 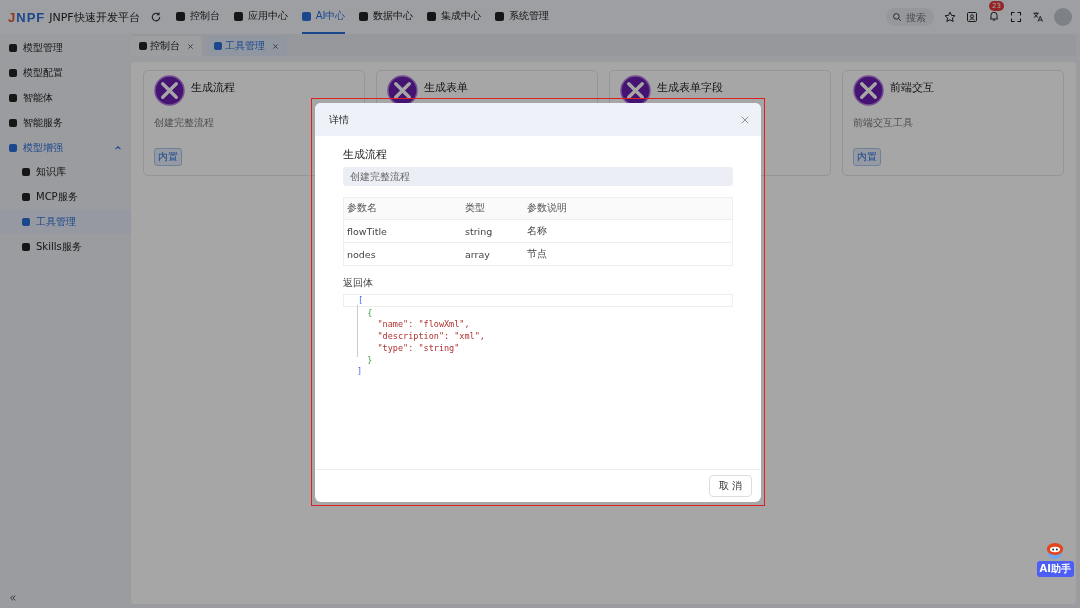 I want to click on column-header: 类型, so click(x=493, y=208).